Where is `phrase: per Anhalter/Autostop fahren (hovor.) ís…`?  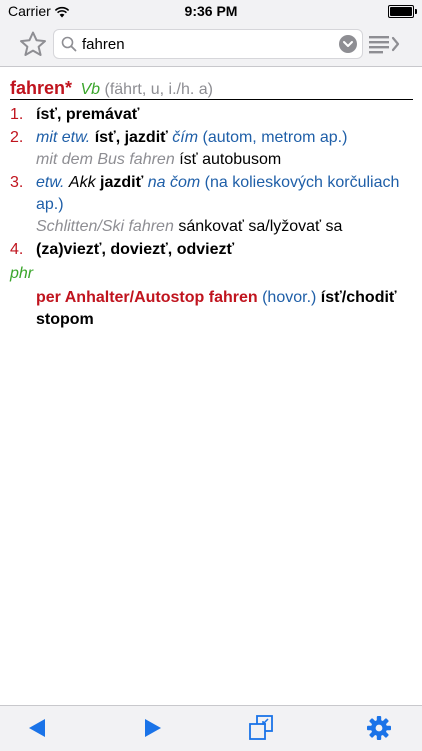 phrase: per Anhalter/Autostop fahren (hovor.) ís… is located at coordinates (216, 298).